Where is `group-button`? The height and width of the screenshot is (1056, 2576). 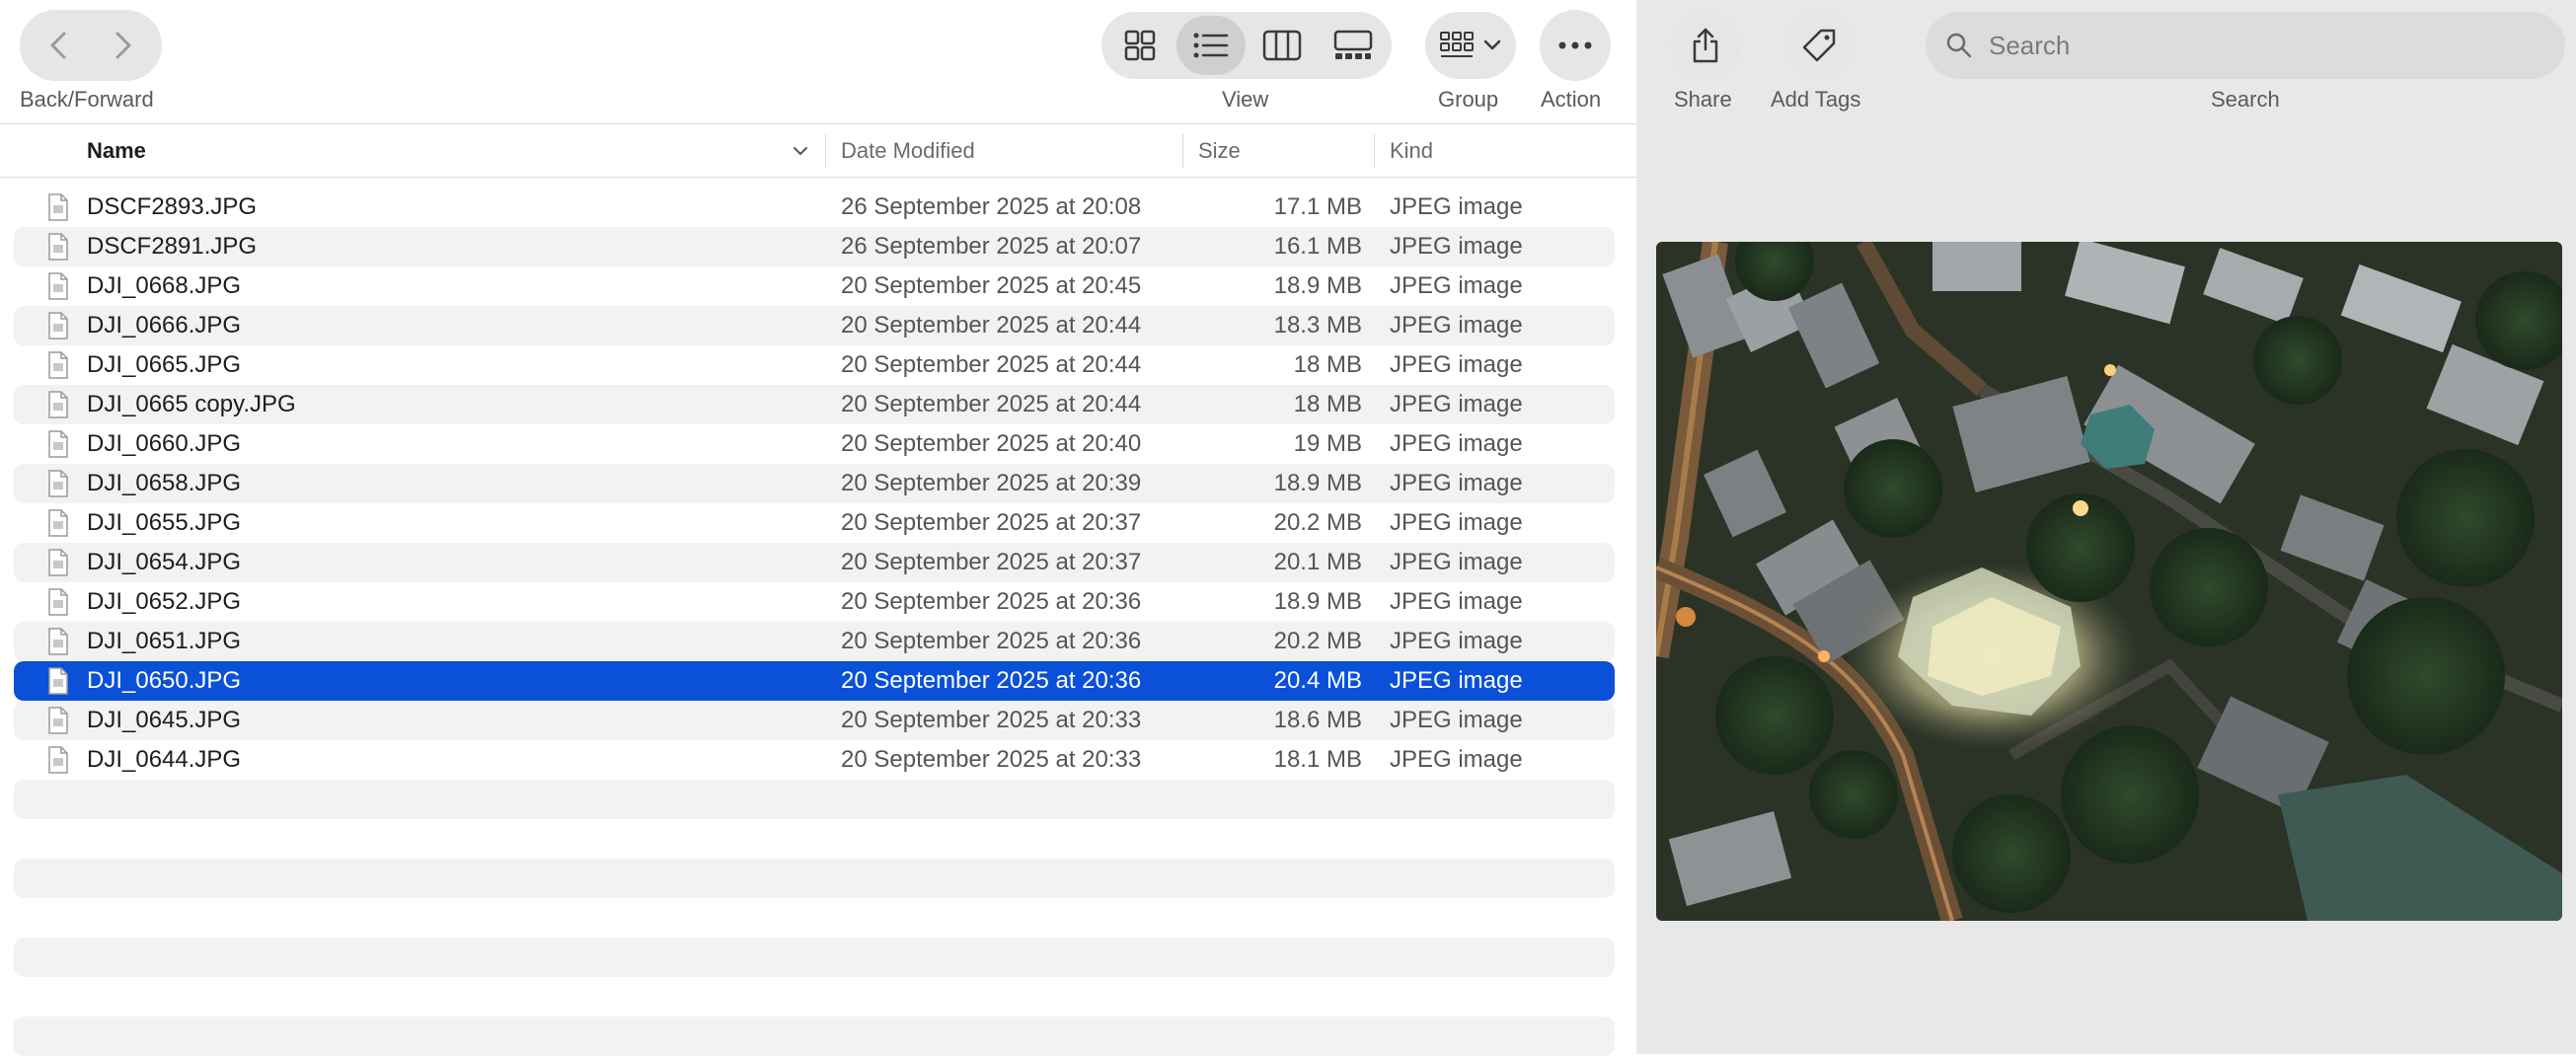 group-button is located at coordinates (1470, 45).